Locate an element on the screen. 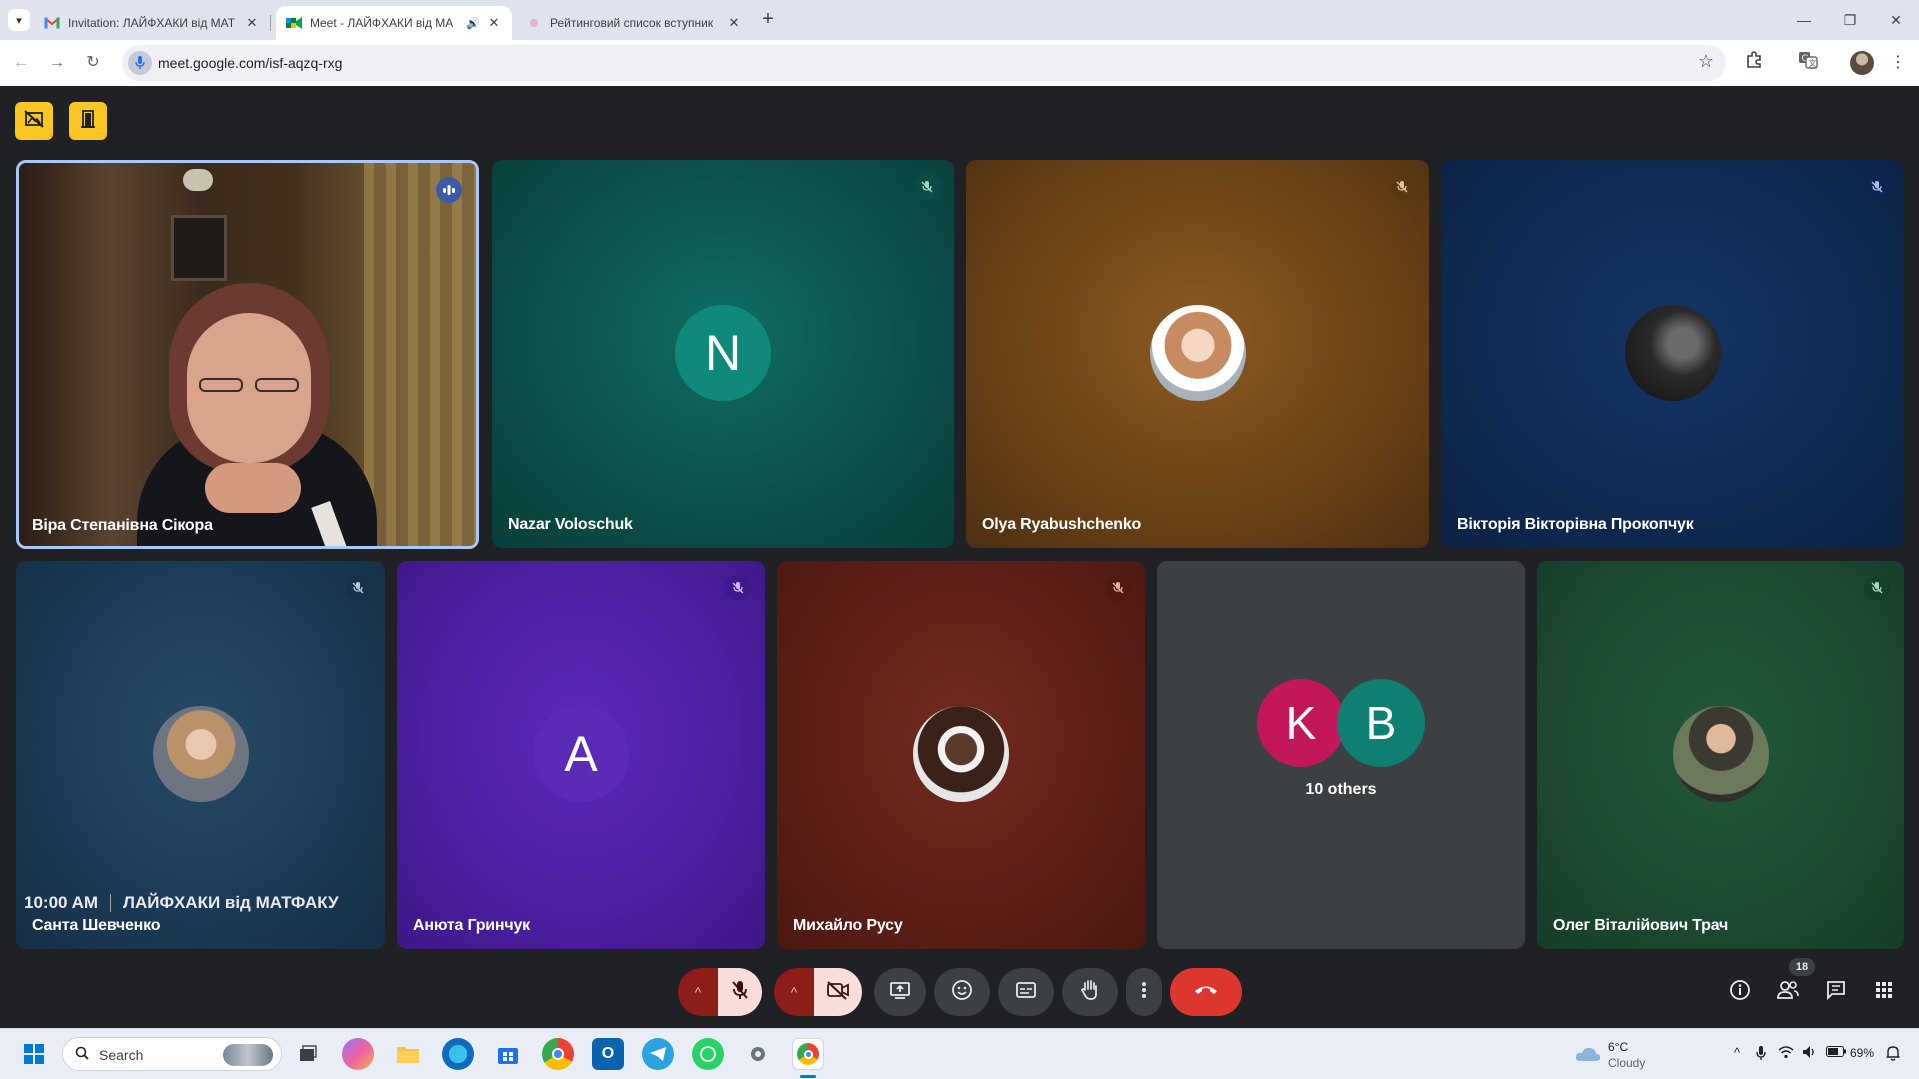 This screenshot has height=1079, width=1919. restore-icon: ❐ is located at coordinates (1850, 20).